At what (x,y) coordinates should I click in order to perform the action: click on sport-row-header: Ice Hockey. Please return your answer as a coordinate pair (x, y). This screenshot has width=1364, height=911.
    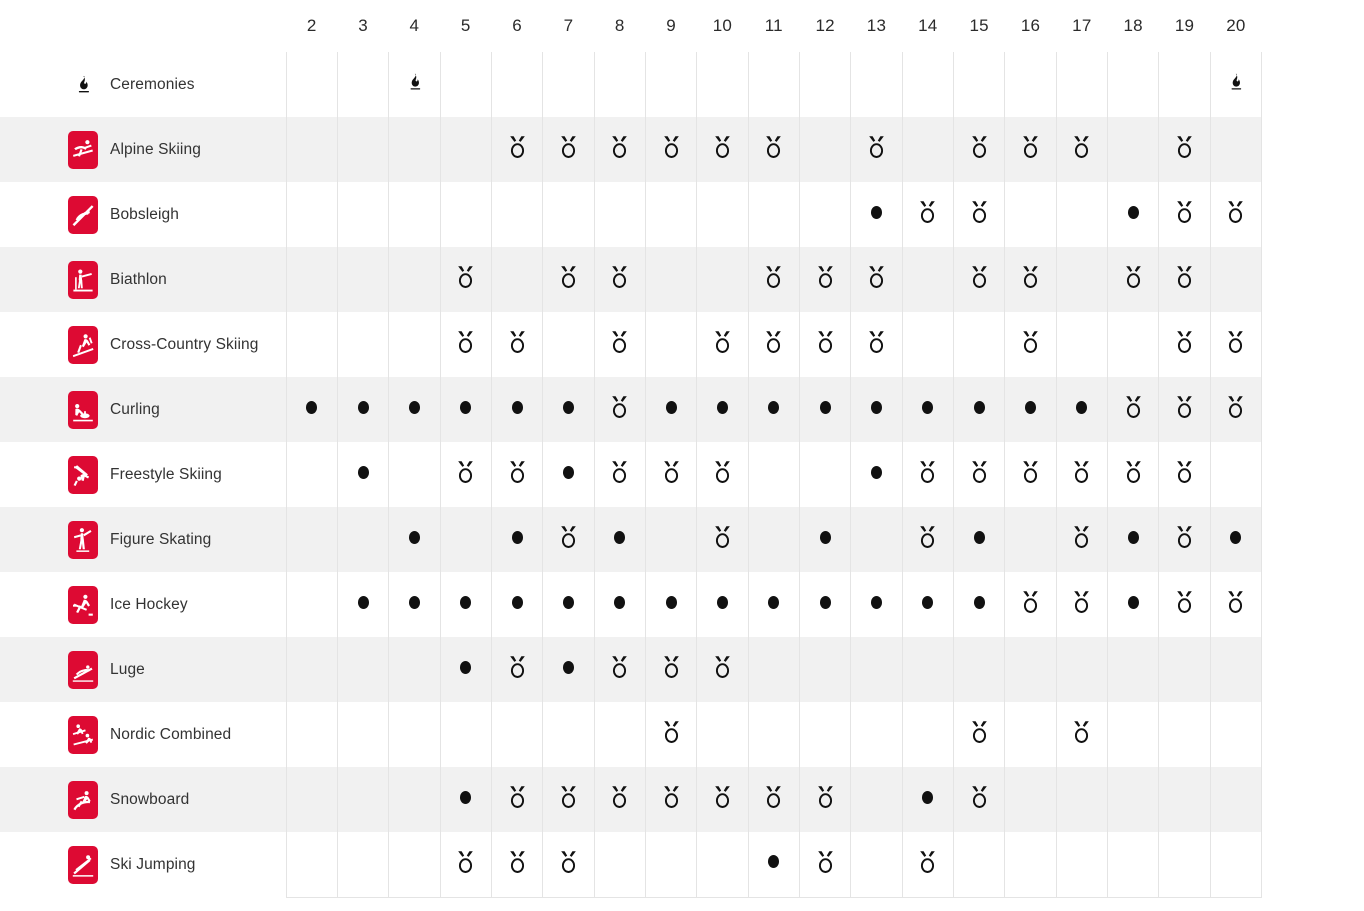
    Looking at the image, I should click on (143, 604).